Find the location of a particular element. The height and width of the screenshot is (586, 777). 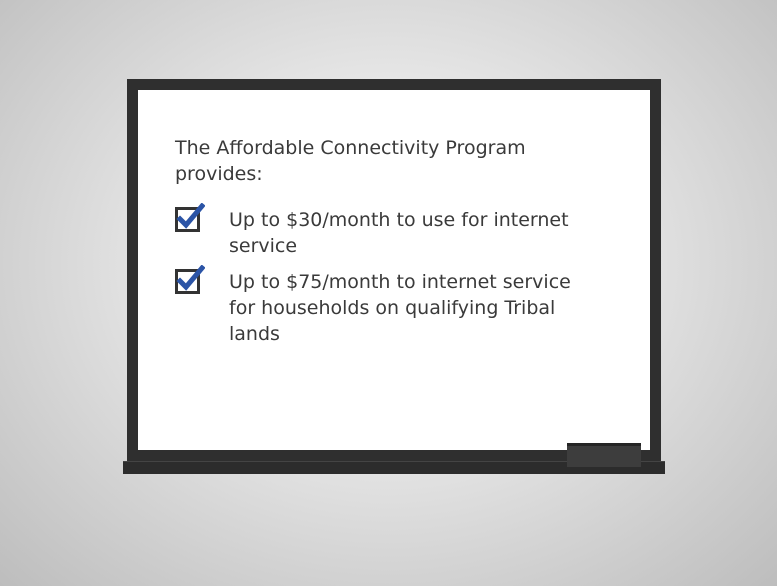

eraser-icon is located at coordinates (604, 455).